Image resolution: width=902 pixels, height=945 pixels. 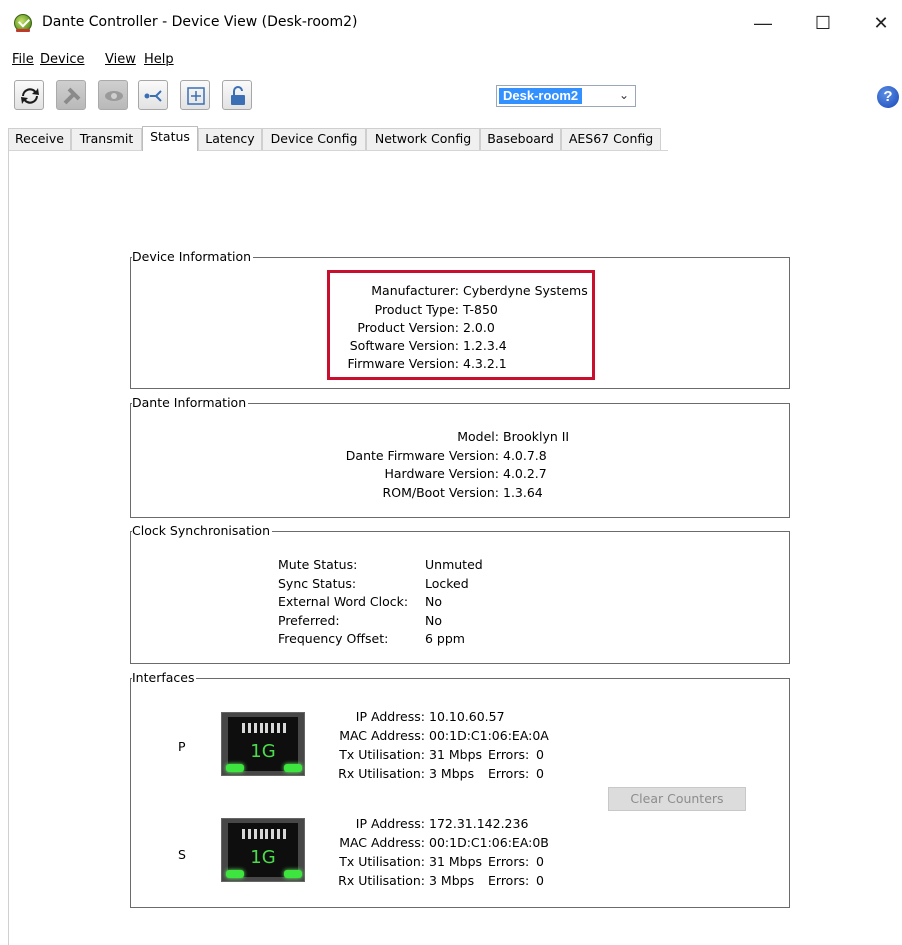 What do you see at coordinates (309, 620) in the screenshot?
I see `preferred-label: Preferred:` at bounding box center [309, 620].